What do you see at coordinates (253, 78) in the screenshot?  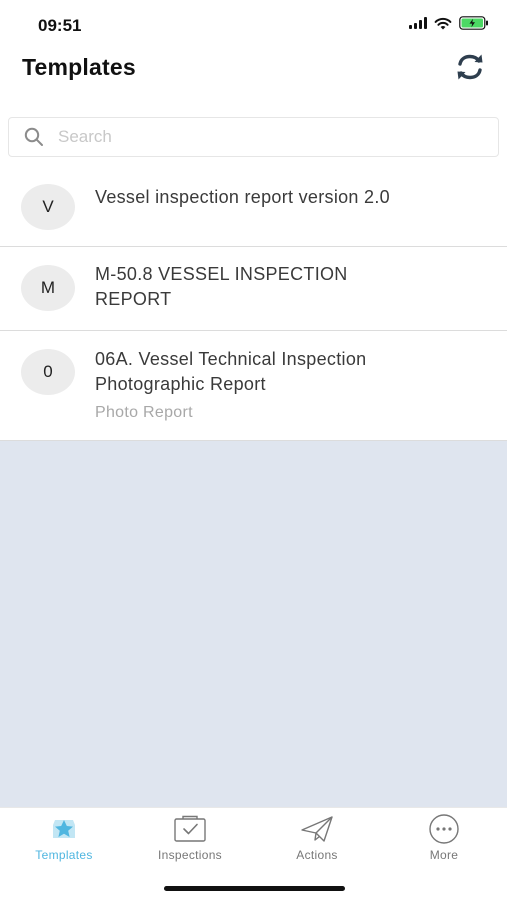 I see `header: Templates` at bounding box center [253, 78].